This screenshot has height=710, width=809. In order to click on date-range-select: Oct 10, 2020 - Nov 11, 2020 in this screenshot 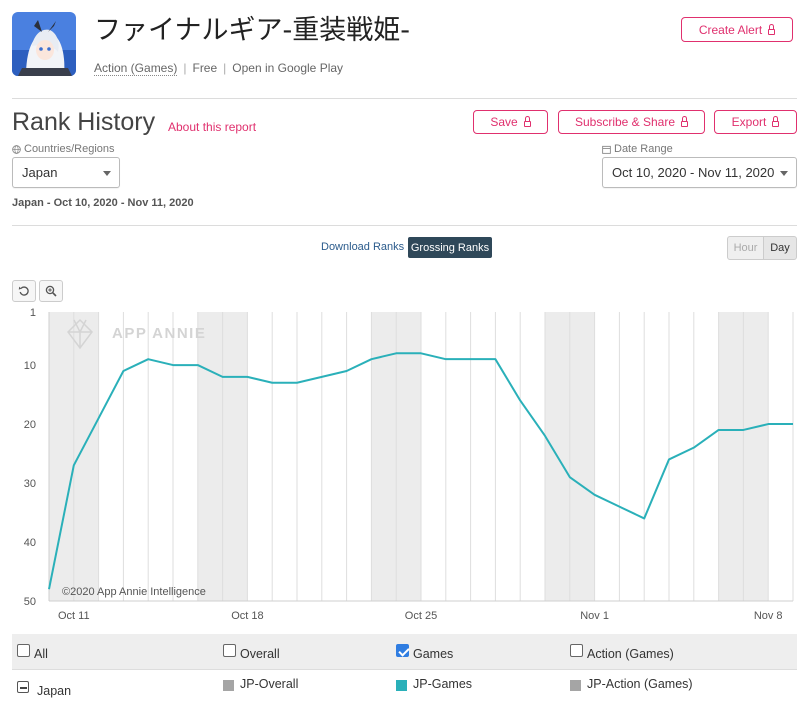, I will do `click(699, 172)`.